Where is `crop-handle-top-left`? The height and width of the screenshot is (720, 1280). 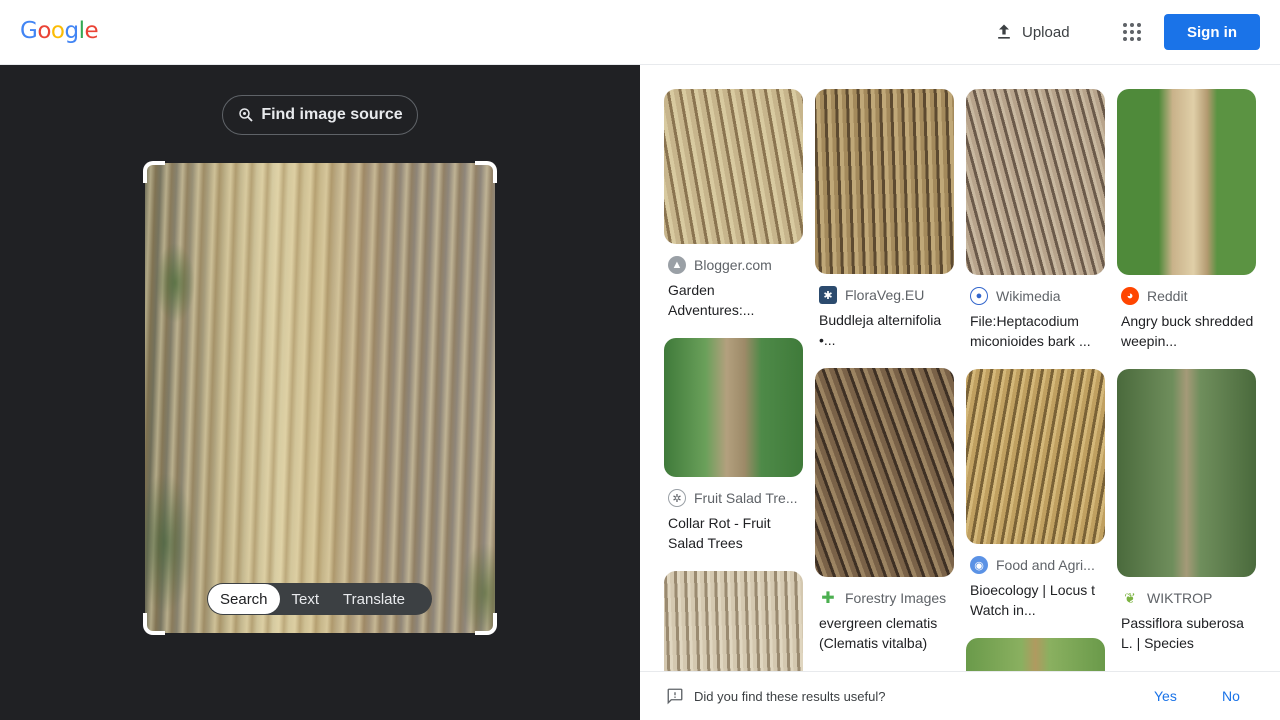
crop-handle-top-left is located at coordinates (154, 172).